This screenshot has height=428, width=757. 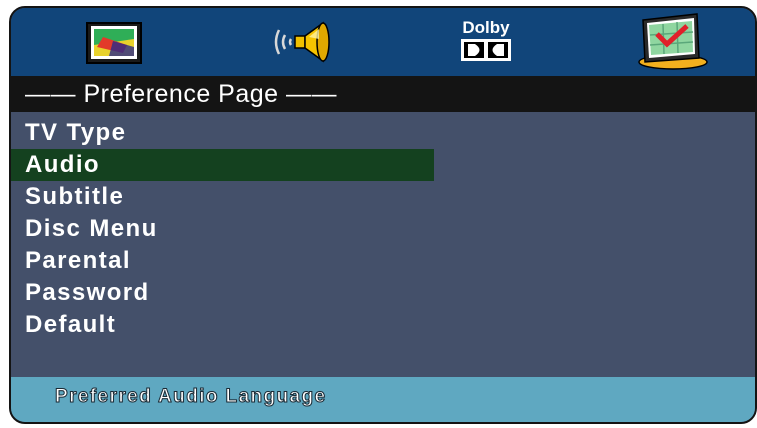 I want to click on dolby-label: Dolby, so click(x=486, y=27).